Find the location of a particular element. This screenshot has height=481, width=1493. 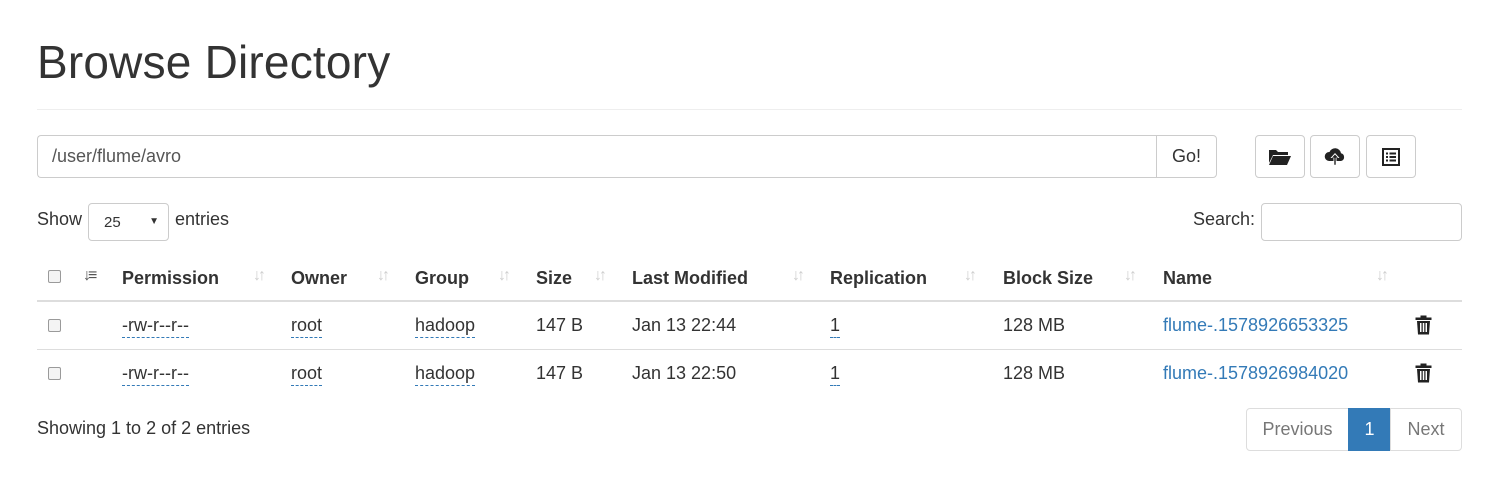

last-modified-cell: Jan 13 22:50 is located at coordinates (684, 373).